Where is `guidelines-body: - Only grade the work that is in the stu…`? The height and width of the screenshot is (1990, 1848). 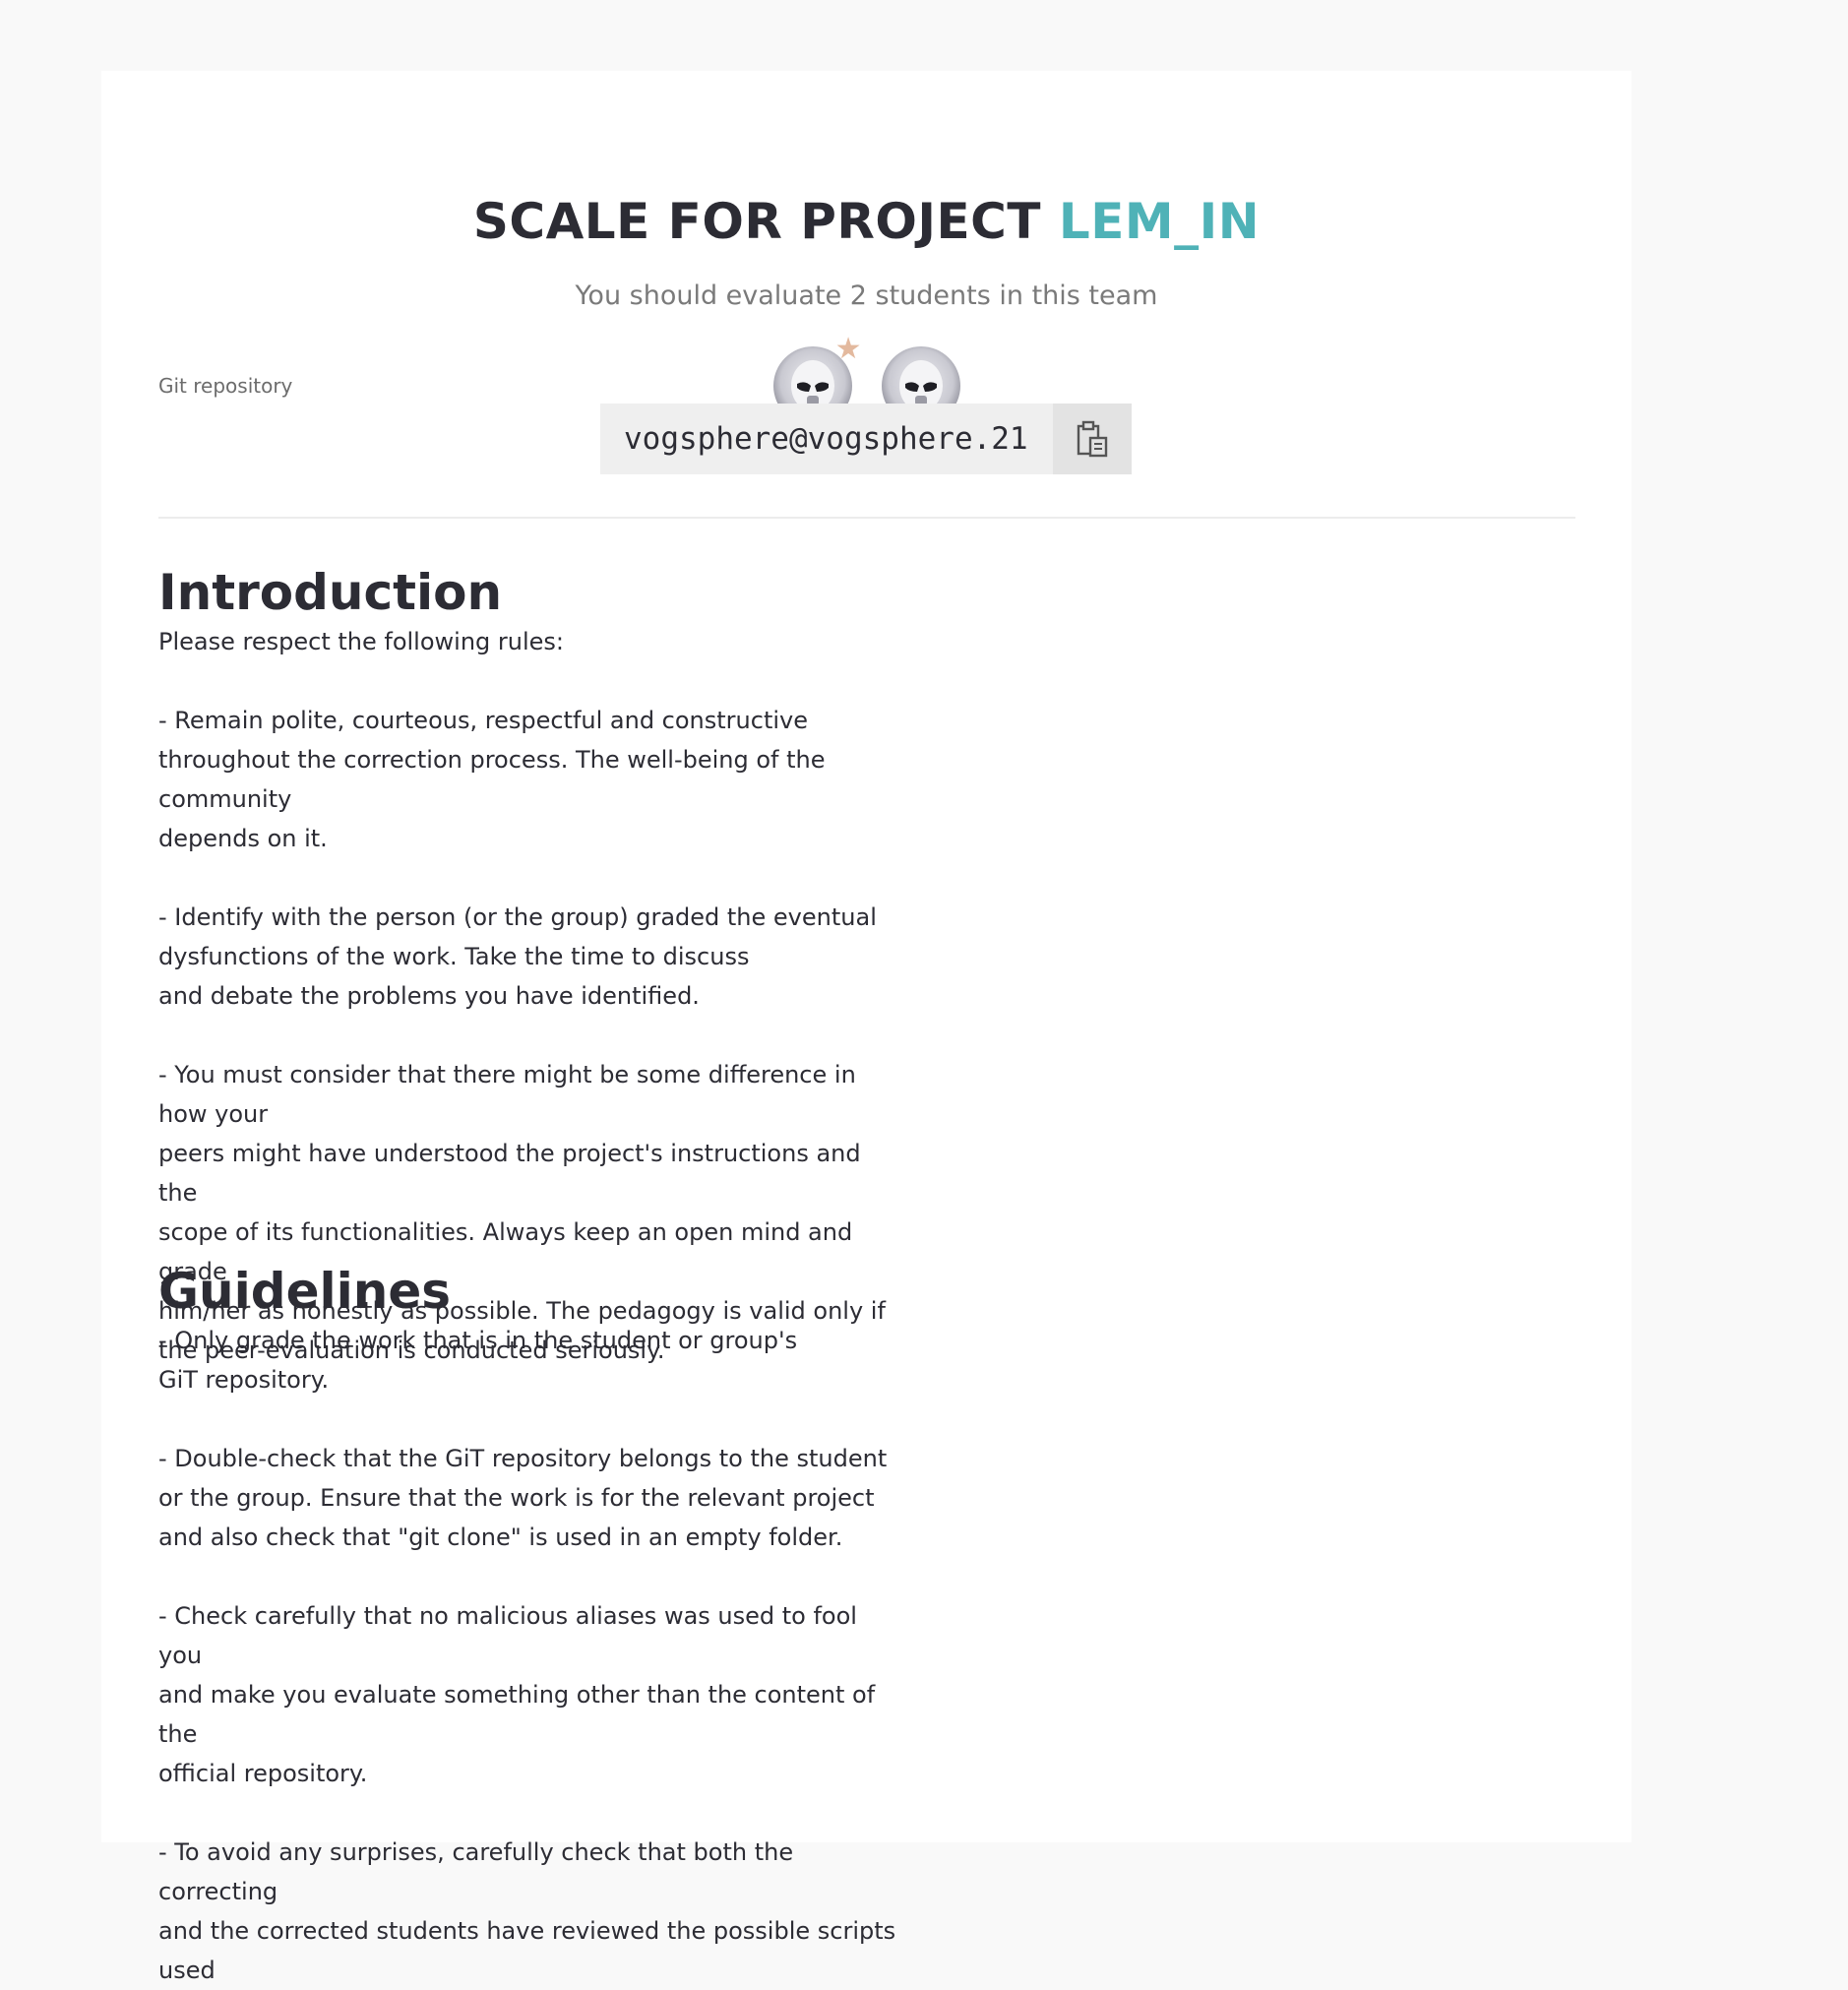
guidelines-body: - Only grade the work that is in the stu… is located at coordinates (527, 1655).